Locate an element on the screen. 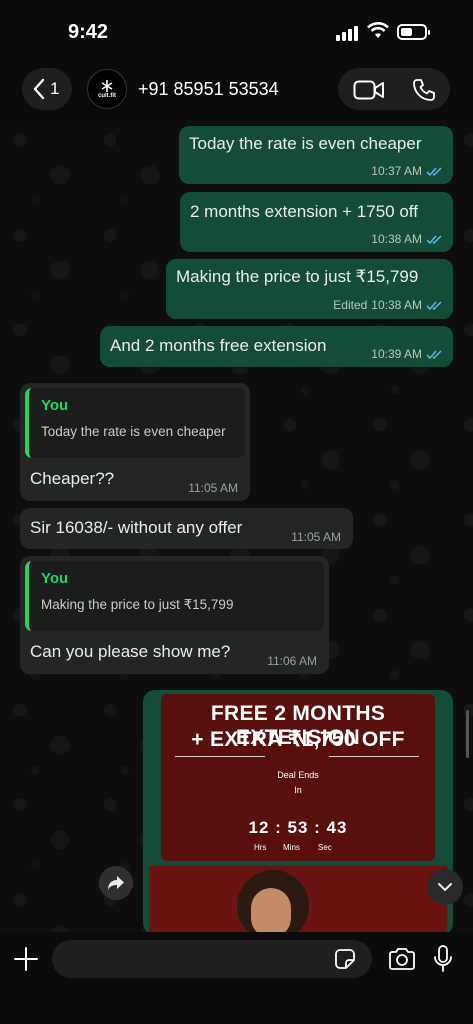 The image size is (473, 1024). scroll-to-bottom-button is located at coordinates (445, 887).